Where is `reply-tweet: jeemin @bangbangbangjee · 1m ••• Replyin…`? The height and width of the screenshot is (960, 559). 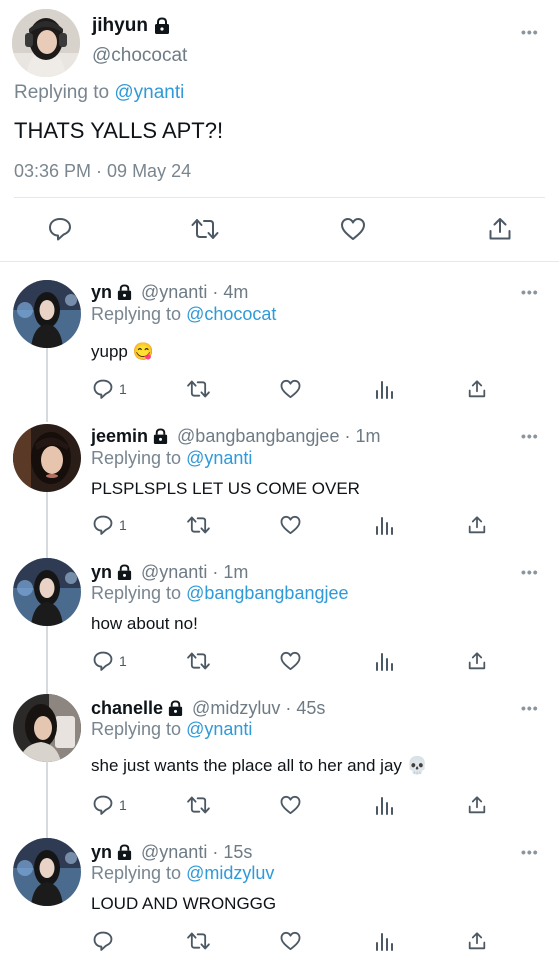 reply-tweet: jeemin @bangbangbangjee · 1m ••• Replyin… is located at coordinates (279, 490).